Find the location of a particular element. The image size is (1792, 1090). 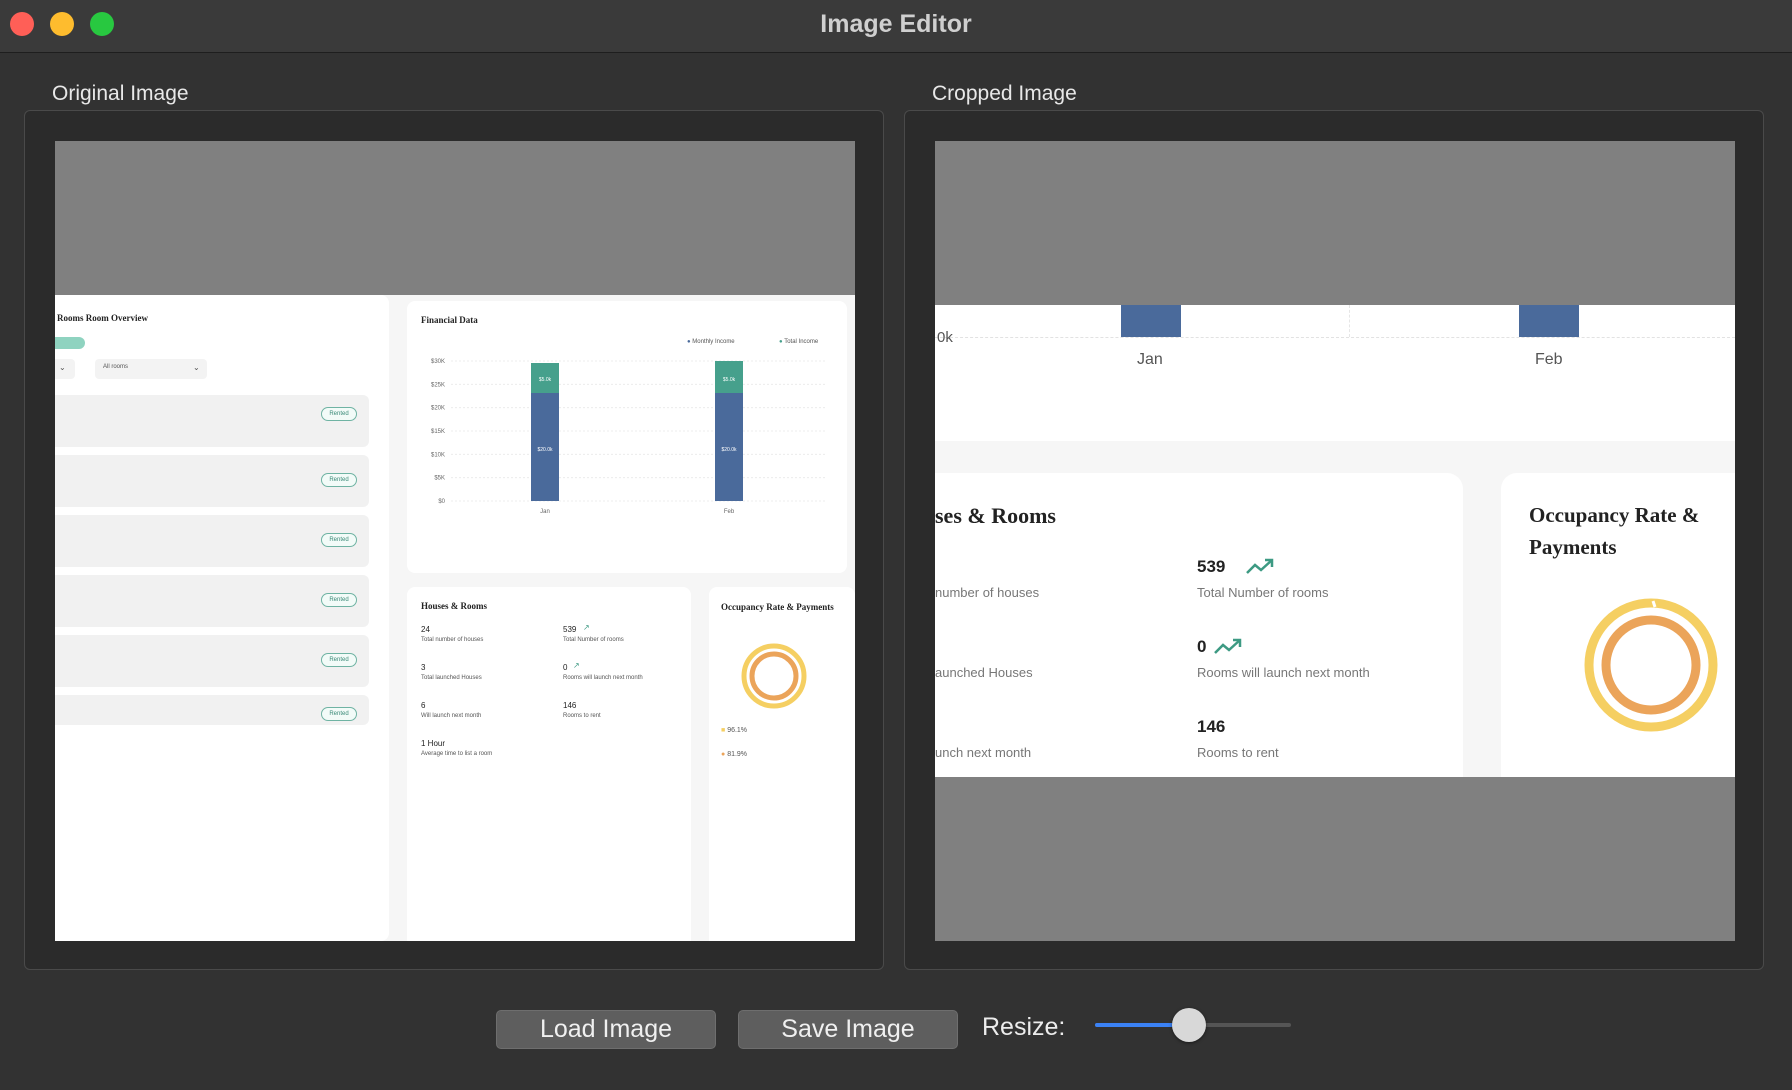

stat-value: 3 is located at coordinates (423, 667).